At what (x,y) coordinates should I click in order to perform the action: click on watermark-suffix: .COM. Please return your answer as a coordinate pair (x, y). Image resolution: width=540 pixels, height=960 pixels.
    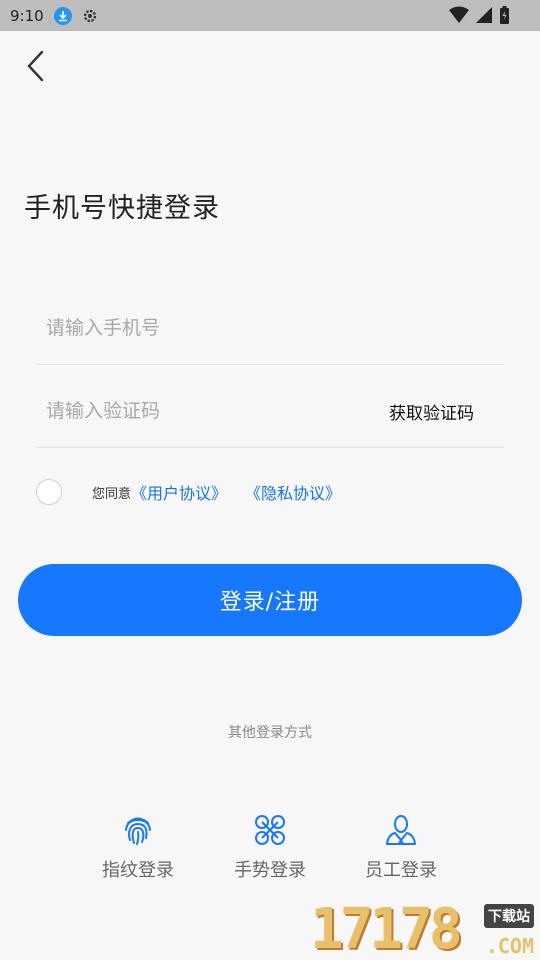
    Looking at the image, I should click on (509, 946).